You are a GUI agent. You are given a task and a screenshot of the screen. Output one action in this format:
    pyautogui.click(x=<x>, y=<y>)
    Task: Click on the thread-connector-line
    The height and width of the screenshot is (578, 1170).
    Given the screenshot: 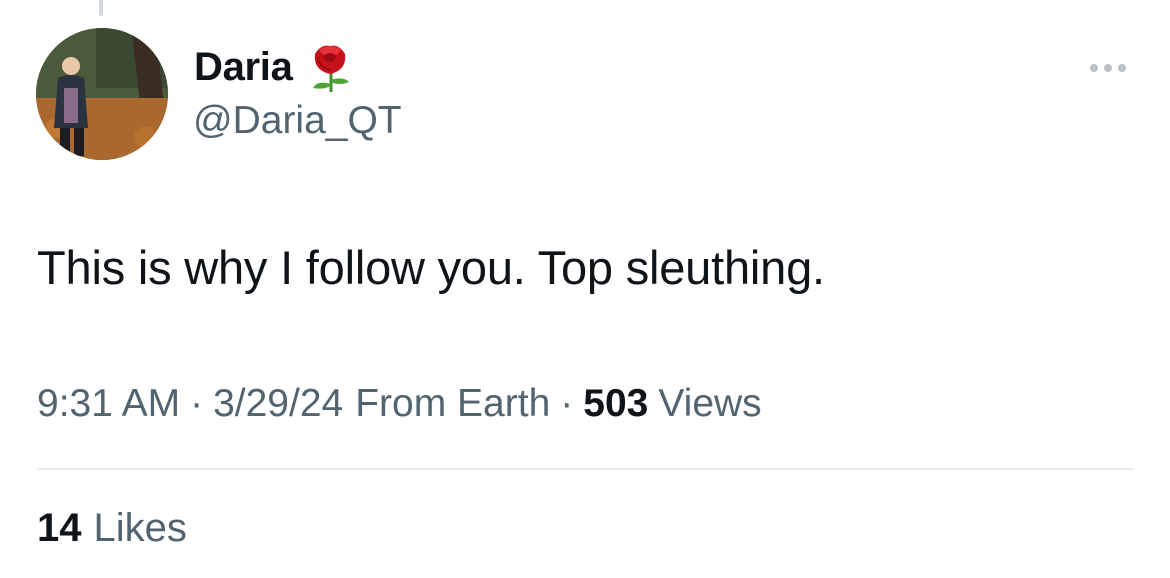 What is the action you would take?
    pyautogui.click(x=101, y=8)
    